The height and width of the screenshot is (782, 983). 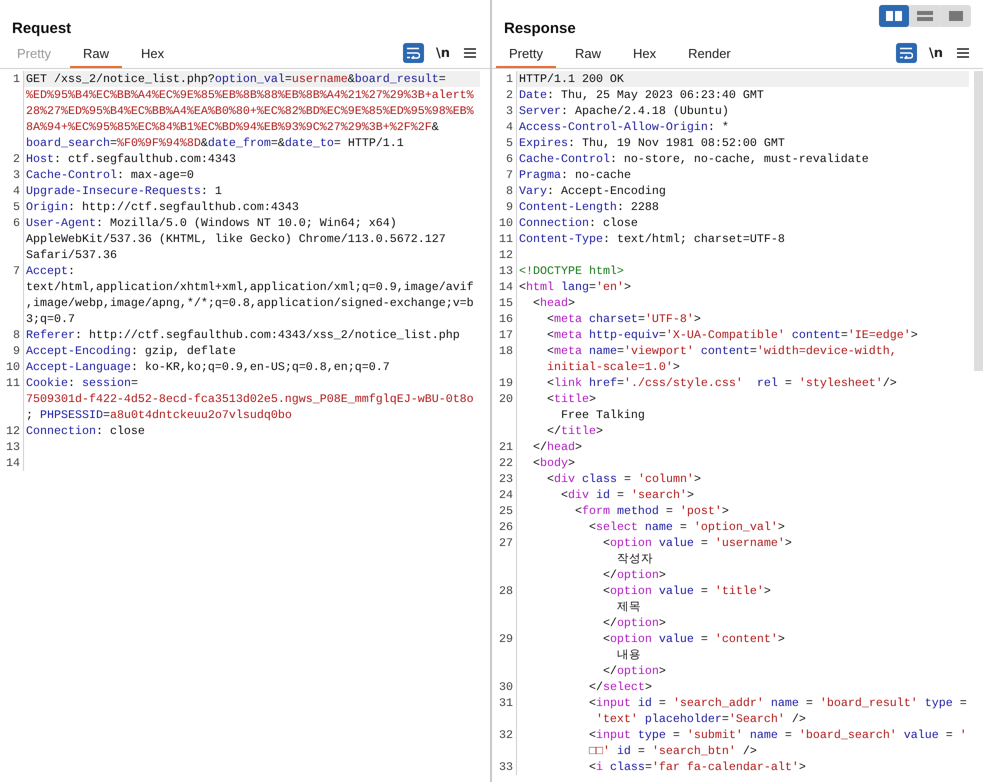 What do you see at coordinates (506, 351) in the screenshot?
I see `line-number: 18` at bounding box center [506, 351].